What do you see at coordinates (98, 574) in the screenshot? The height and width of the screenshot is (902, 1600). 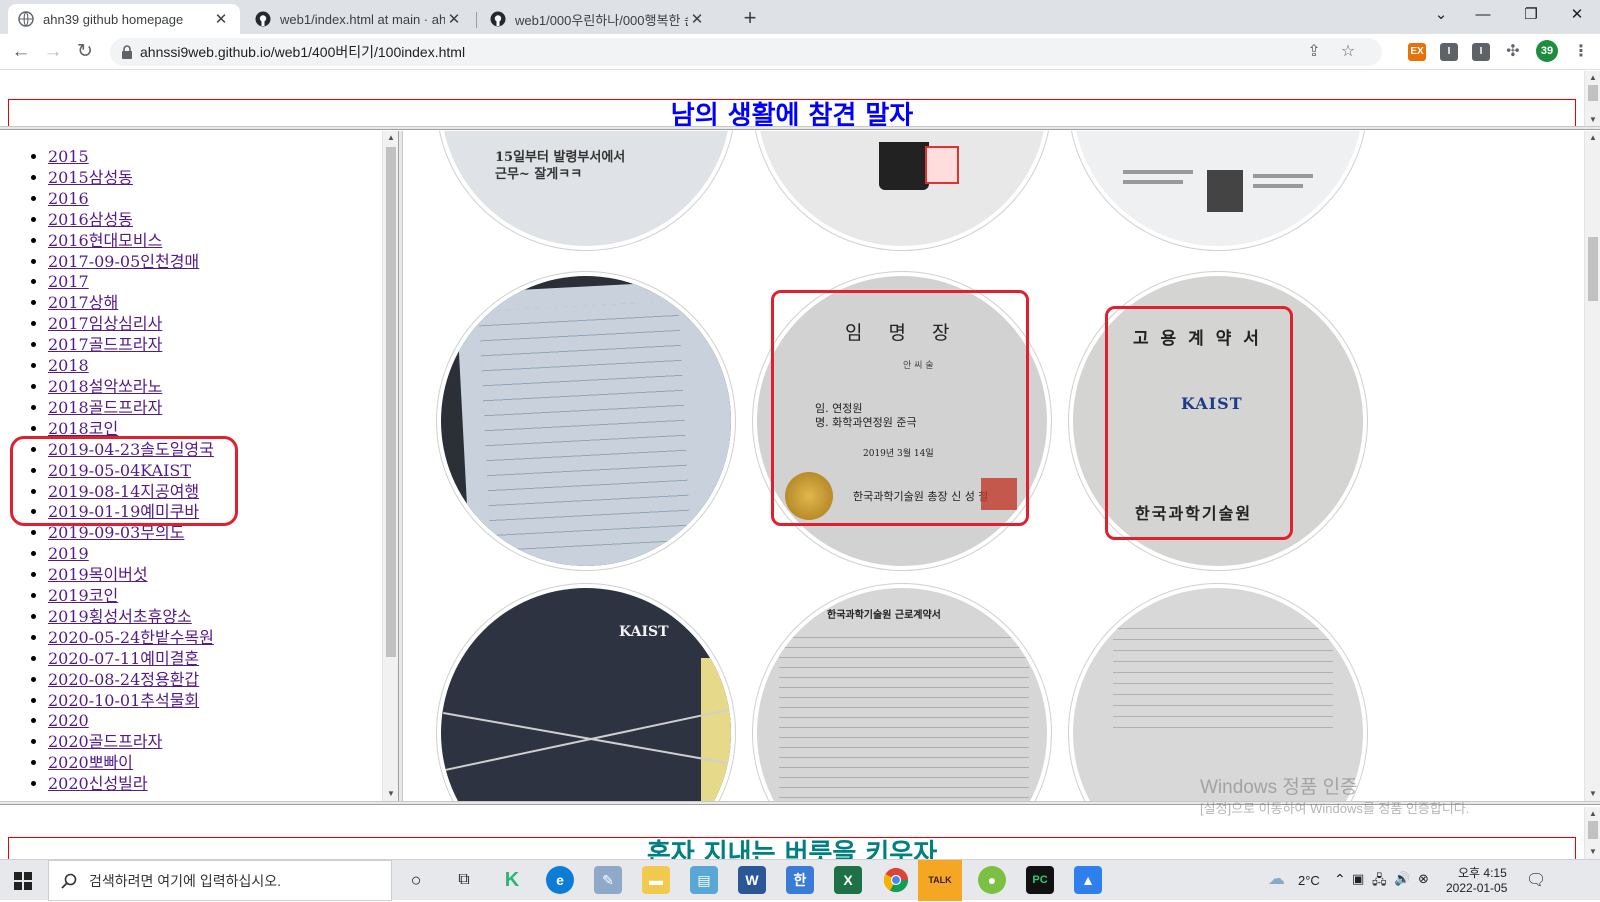 I see `year-link: 2019목이버섯` at bounding box center [98, 574].